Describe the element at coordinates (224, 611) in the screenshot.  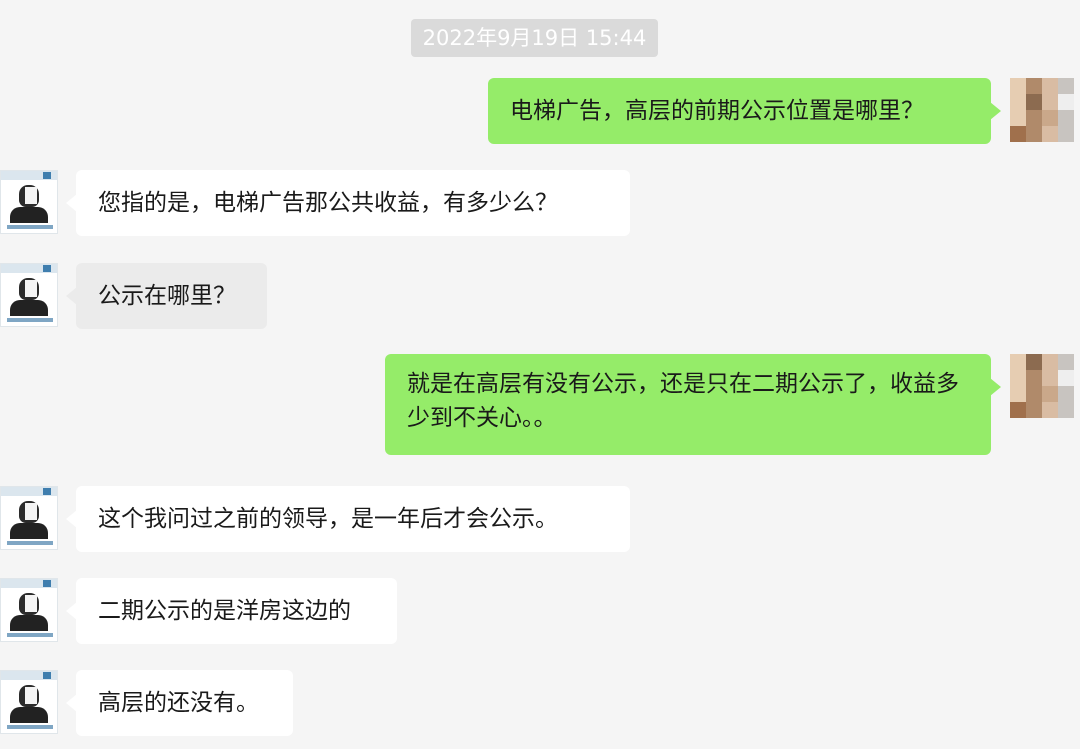
I see `message-text: 二期公示的是洋房这边的` at that location.